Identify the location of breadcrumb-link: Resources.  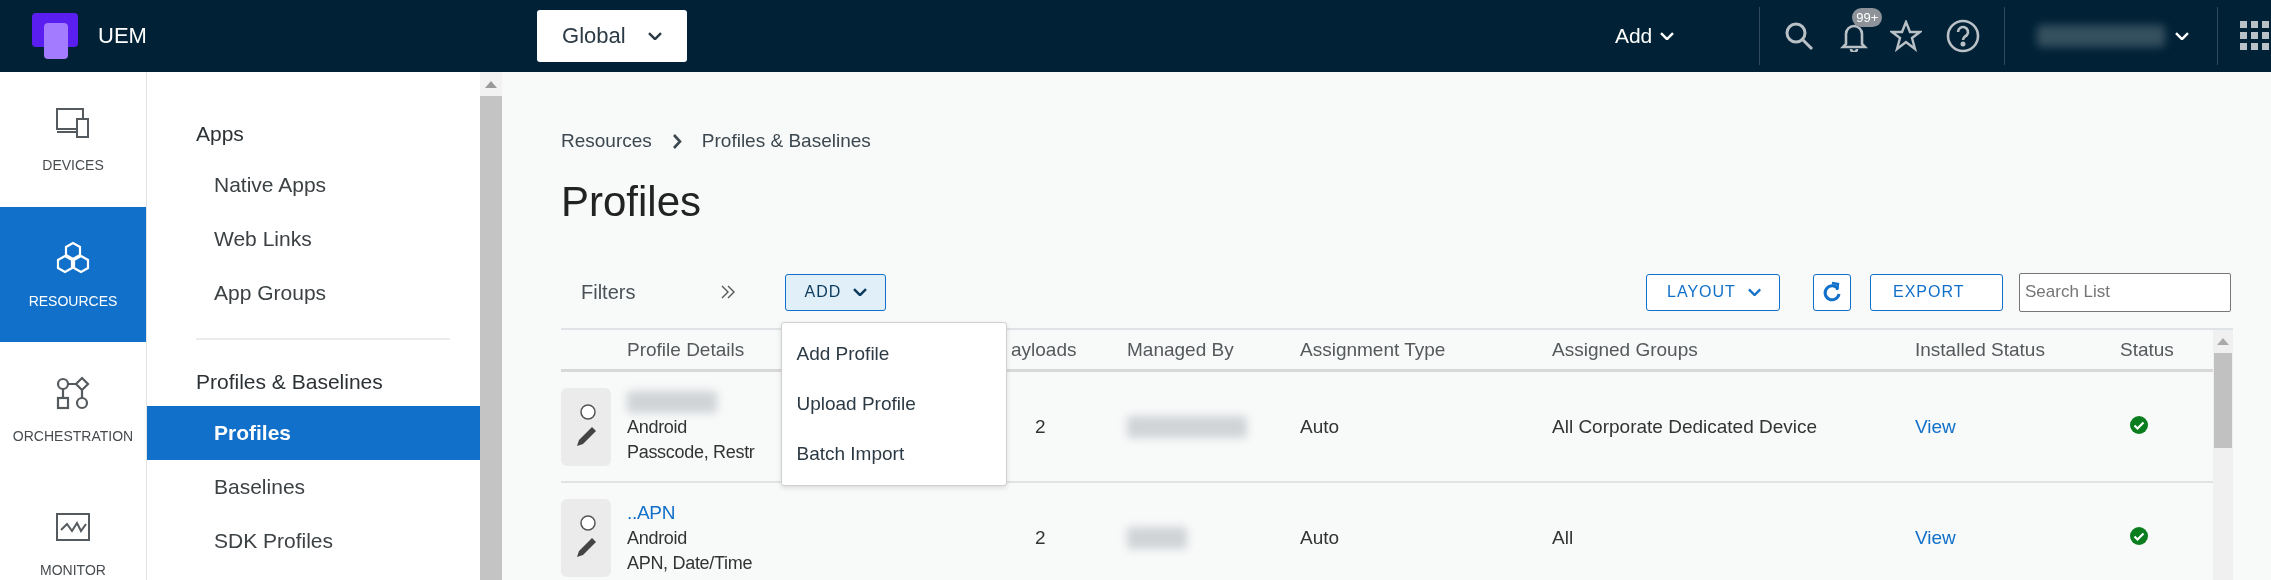
(606, 141).